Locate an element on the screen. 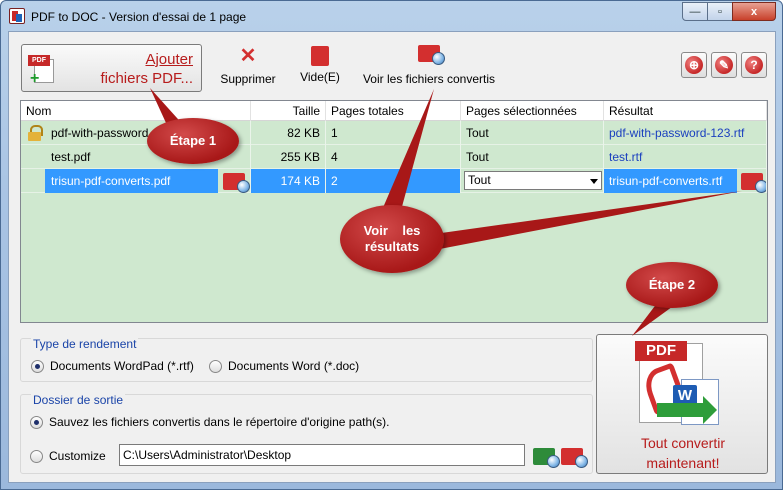 This screenshot has height=490, width=783. view-results-bubble: Voir les résultats is located at coordinates (392, 239).